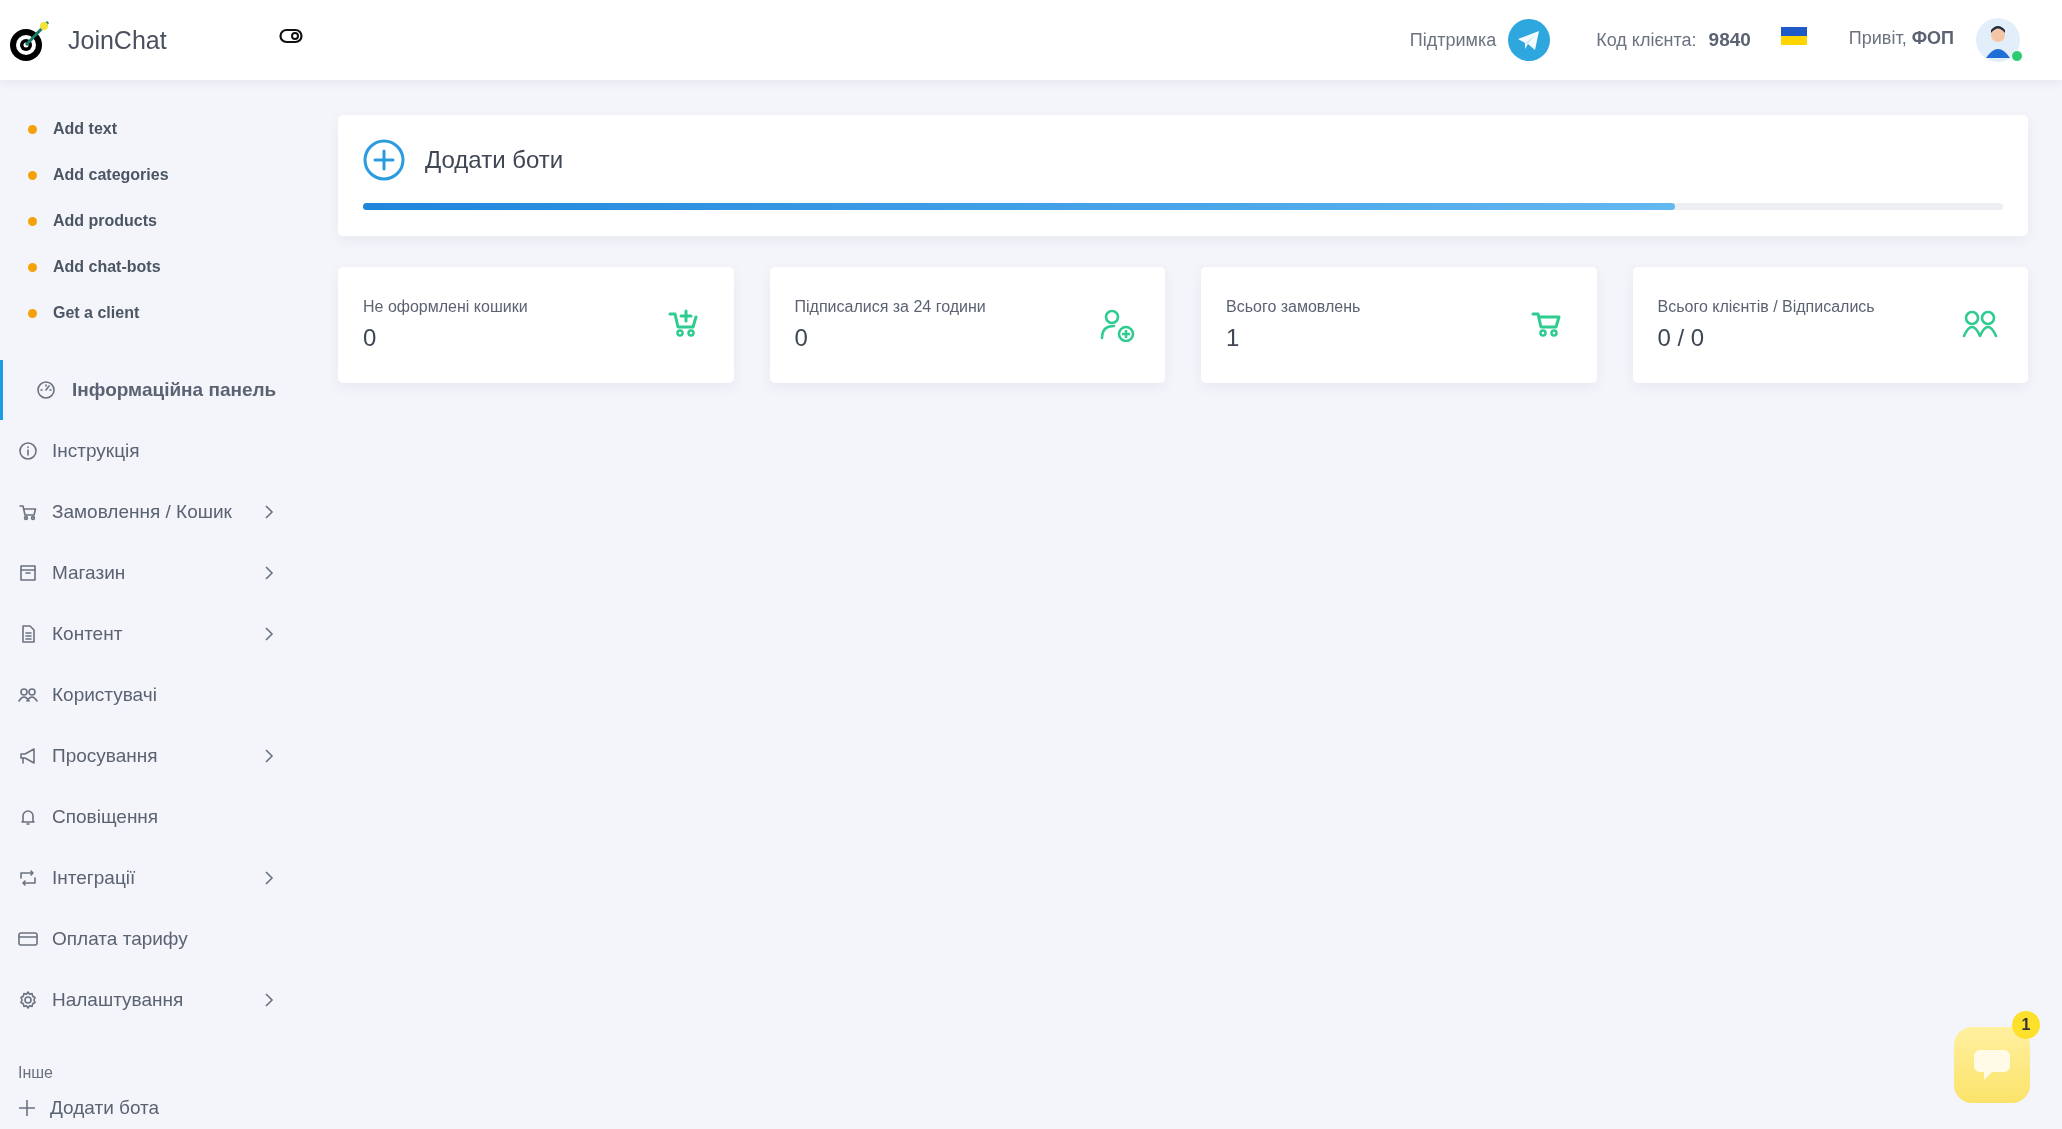 Image resolution: width=2062 pixels, height=1129 pixels. What do you see at coordinates (1529, 40) in the screenshot?
I see `telegram-icon` at bounding box center [1529, 40].